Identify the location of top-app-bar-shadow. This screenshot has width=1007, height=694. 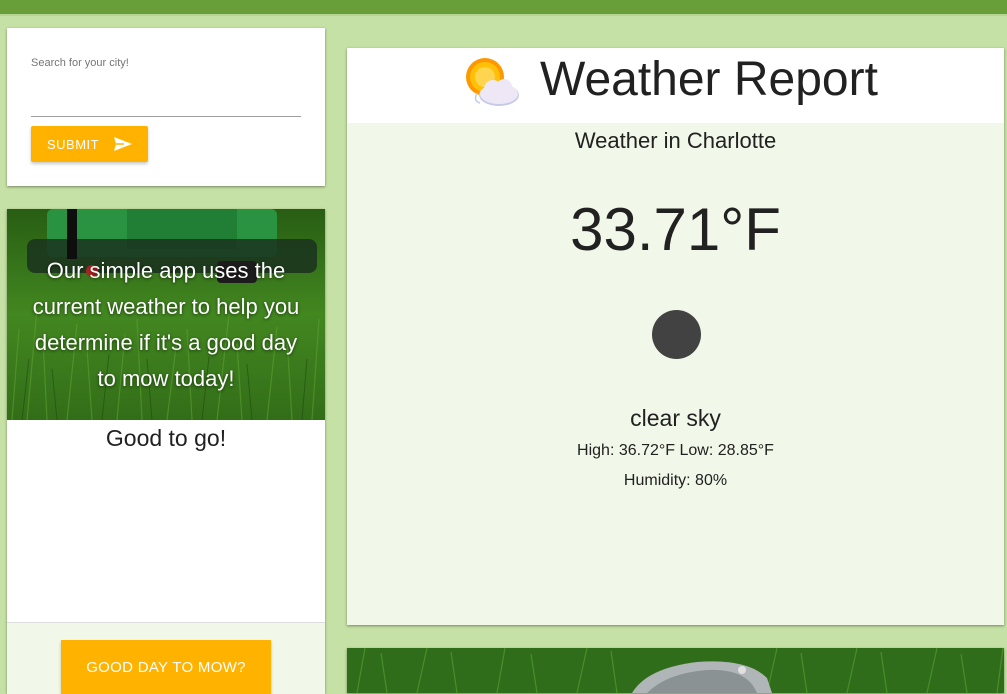
(503, 15).